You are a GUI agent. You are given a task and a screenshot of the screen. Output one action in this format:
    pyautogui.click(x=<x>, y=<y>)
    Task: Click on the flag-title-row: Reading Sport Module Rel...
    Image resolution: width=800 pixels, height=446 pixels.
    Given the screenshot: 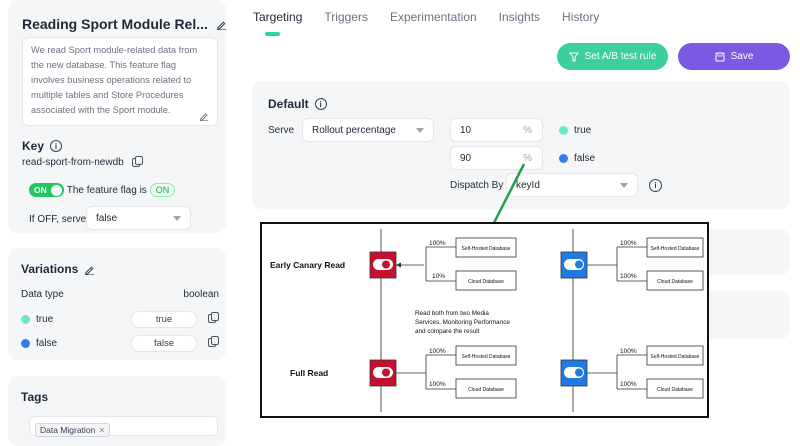 What is the action you would take?
    pyautogui.click(x=124, y=24)
    